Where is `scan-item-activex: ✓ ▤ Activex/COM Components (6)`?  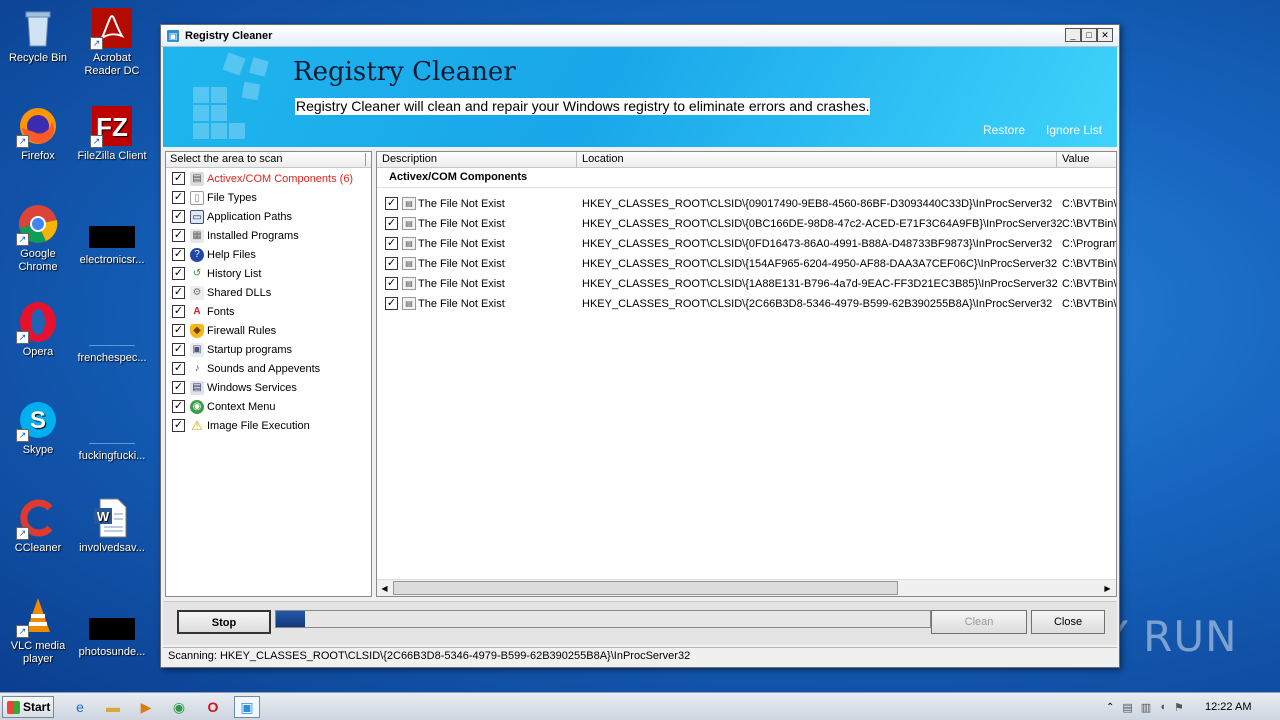
scan-item-activex: ✓ ▤ Activex/COM Components (6) is located at coordinates (268, 178).